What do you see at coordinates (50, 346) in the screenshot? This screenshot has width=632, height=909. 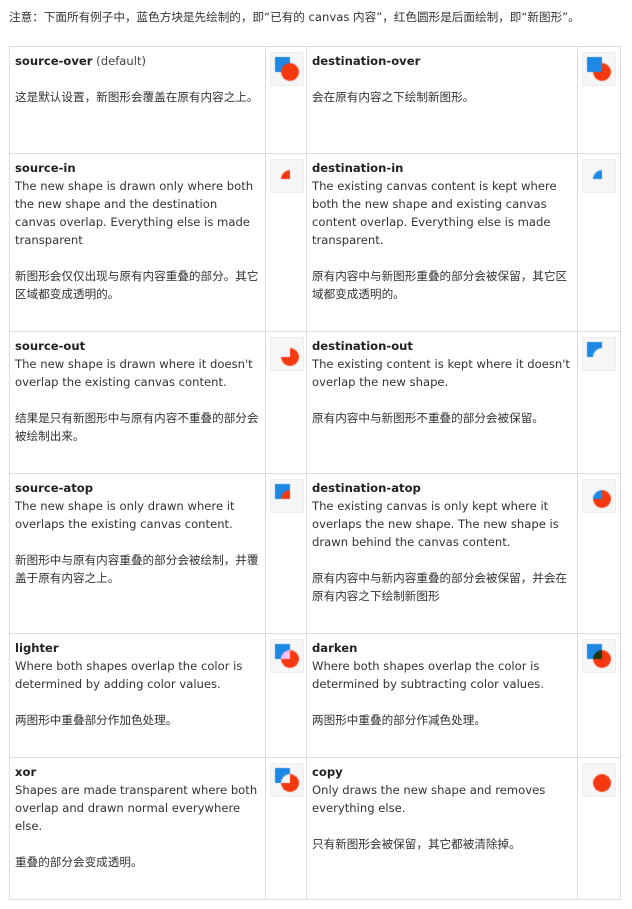 I see `op-name: source-out` at bounding box center [50, 346].